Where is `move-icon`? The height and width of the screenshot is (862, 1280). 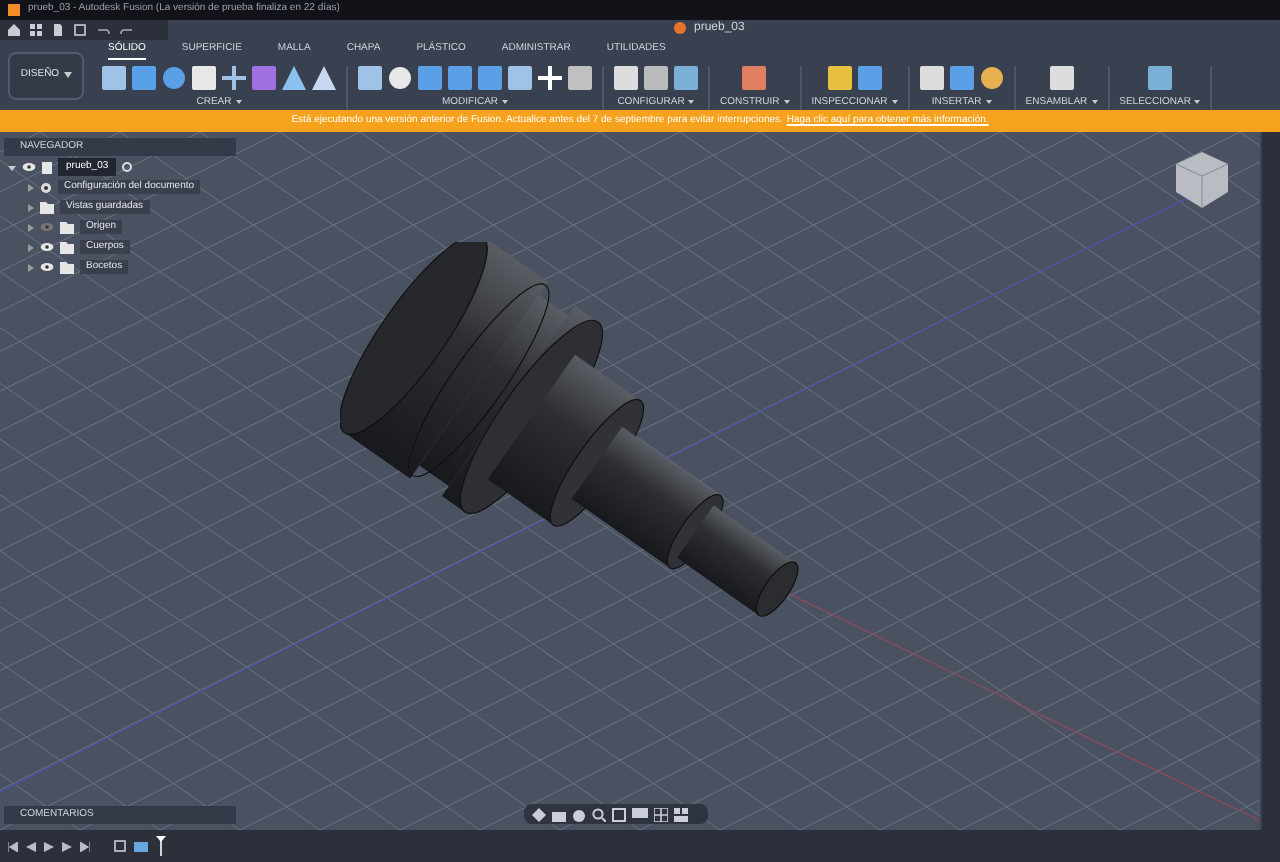
move-icon is located at coordinates (550, 77).